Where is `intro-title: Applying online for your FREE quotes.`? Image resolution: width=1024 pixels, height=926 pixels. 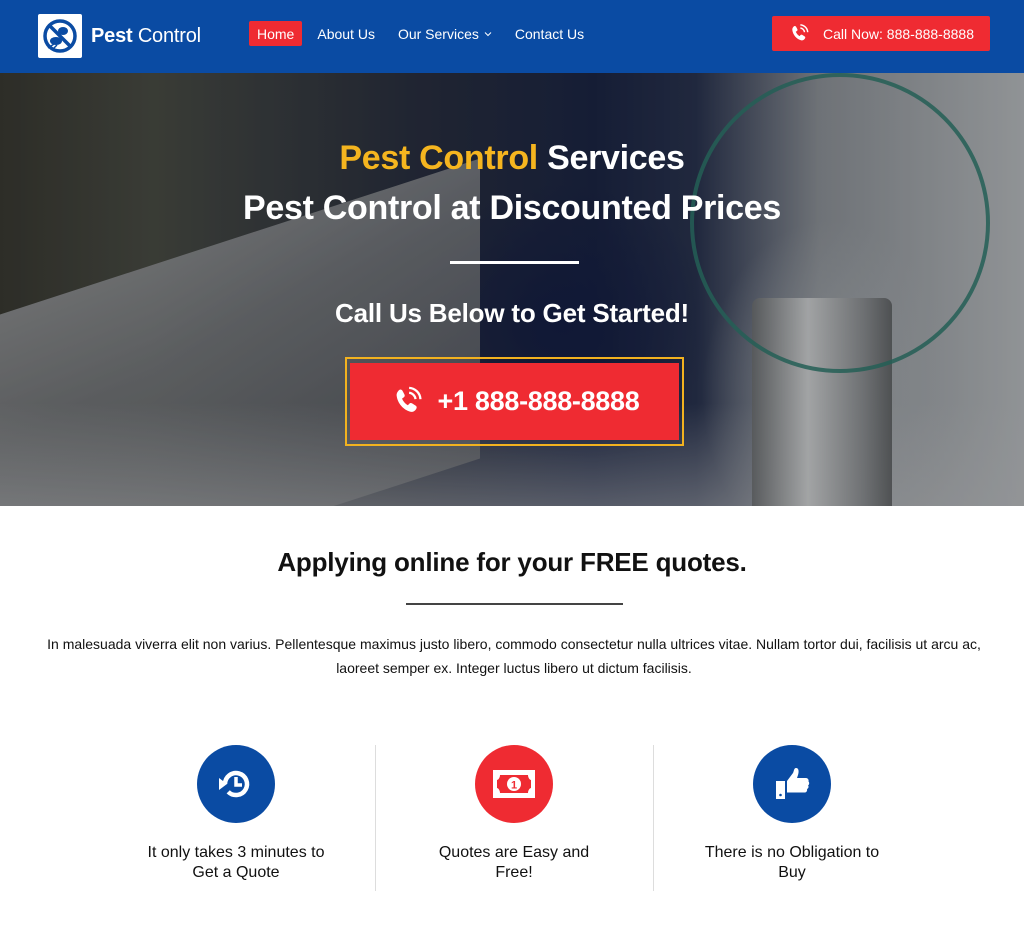 intro-title: Applying online for your FREE quotes. is located at coordinates (512, 562).